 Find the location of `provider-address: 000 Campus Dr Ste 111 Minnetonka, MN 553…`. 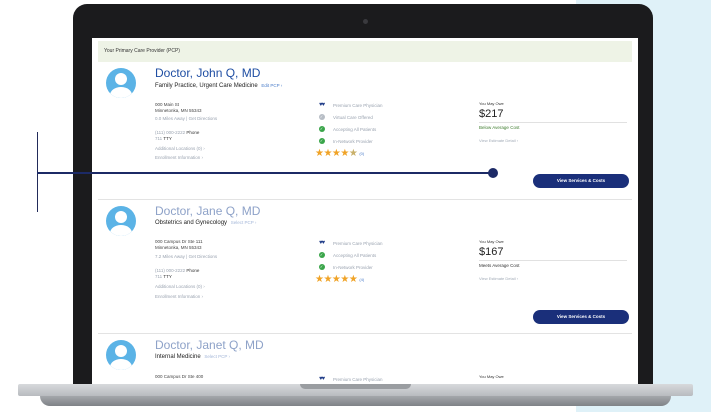

provider-address: 000 Campus Dr Ste 111 Minnetonka, MN 553… is located at coordinates (179, 244).